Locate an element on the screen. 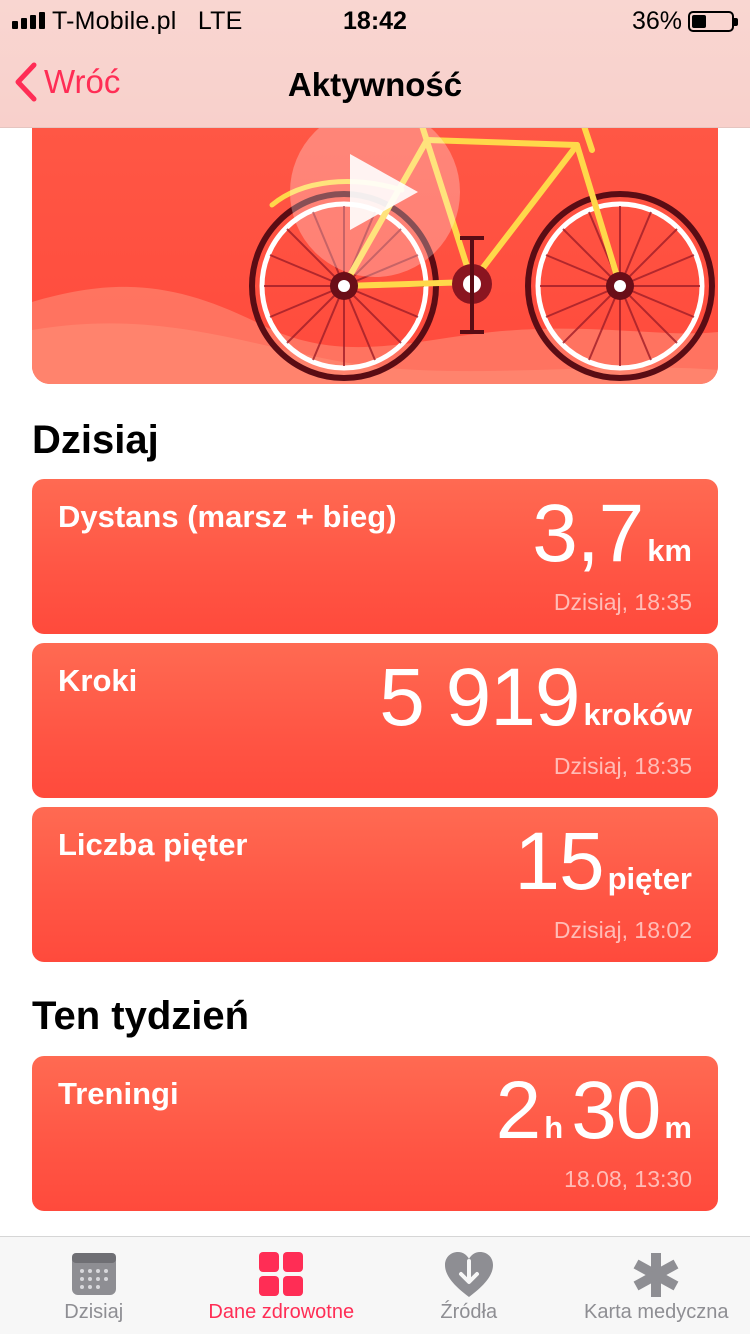 This screenshot has width=750, height=1334. tab-label: Dzisiaj is located at coordinates (94, 1312).